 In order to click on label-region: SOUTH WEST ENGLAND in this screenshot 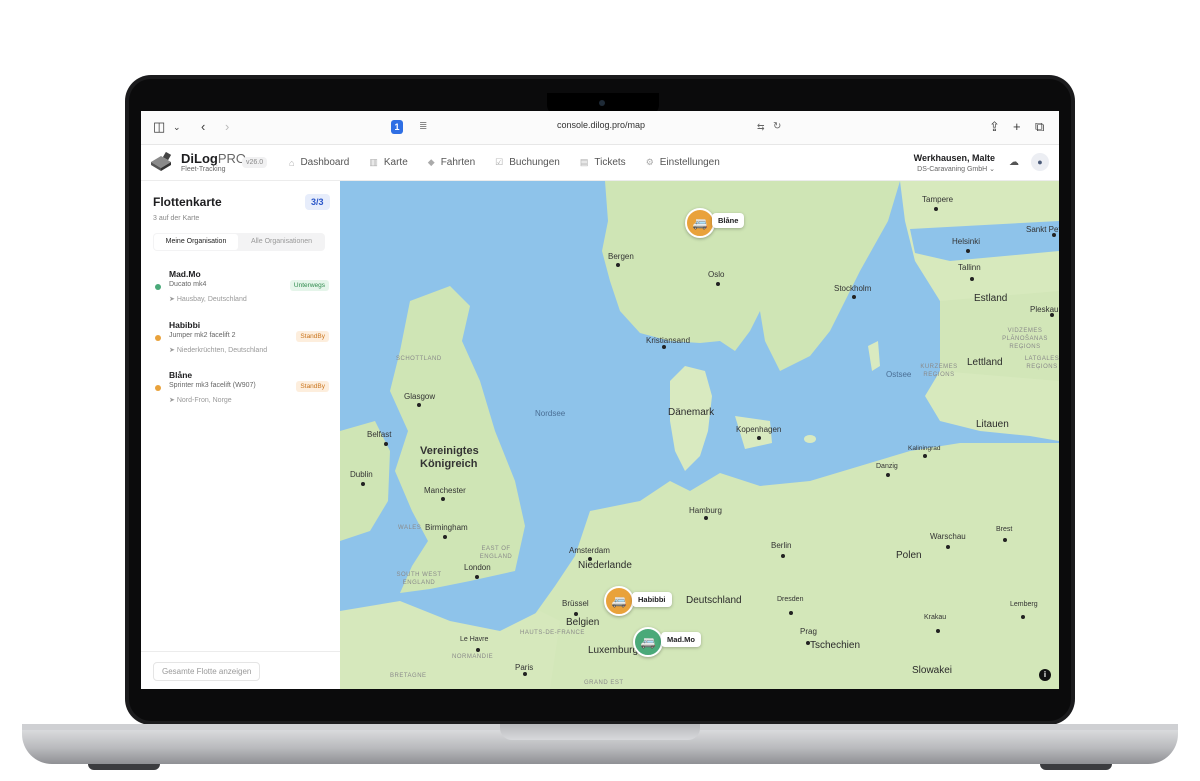, I will do `click(419, 579)`.